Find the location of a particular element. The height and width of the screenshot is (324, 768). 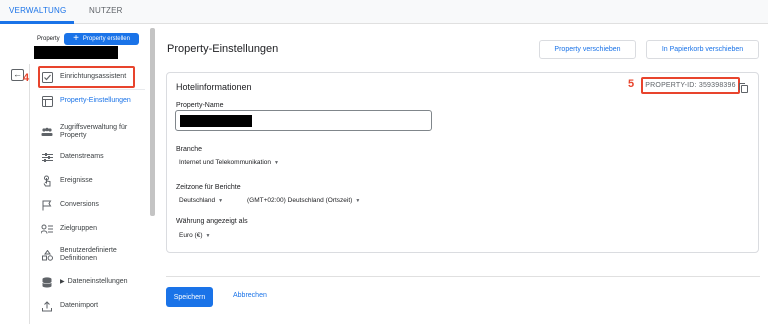

sidebar-scrollbar is located at coordinates (152, 122).